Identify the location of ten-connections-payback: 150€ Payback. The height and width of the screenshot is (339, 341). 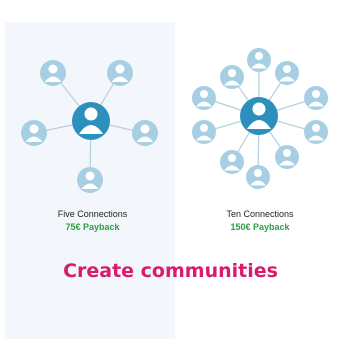
(260, 227).